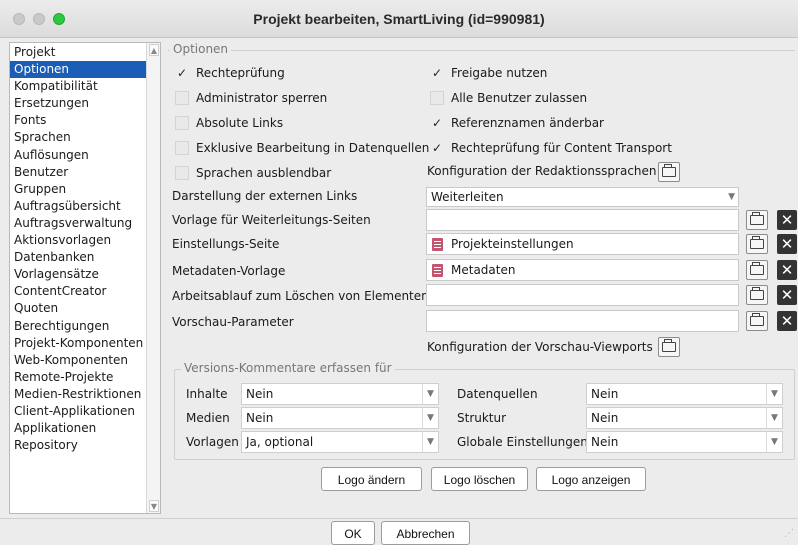 This screenshot has height=545, width=798. I want to click on vorschau-field, so click(582, 321).